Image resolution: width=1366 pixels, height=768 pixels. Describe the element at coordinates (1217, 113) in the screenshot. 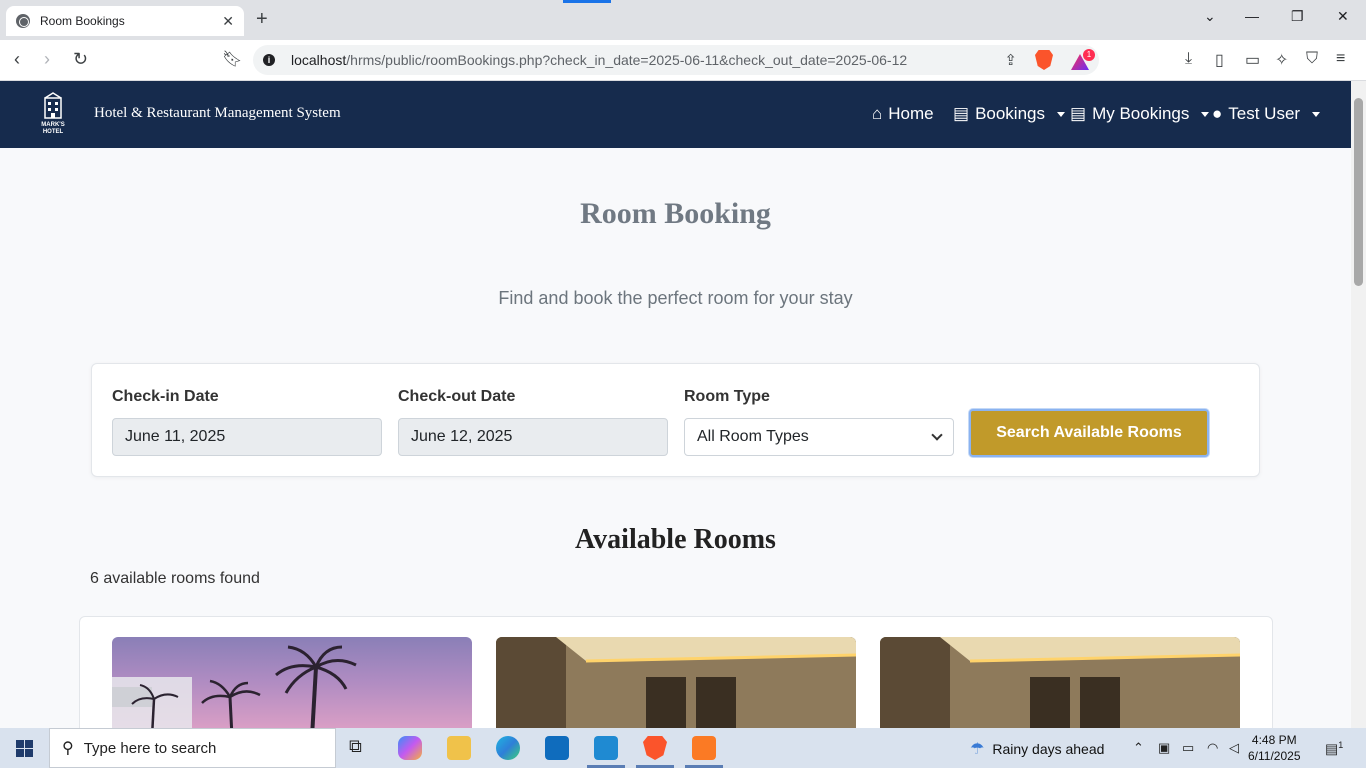

I see `user-icon: ●` at that location.